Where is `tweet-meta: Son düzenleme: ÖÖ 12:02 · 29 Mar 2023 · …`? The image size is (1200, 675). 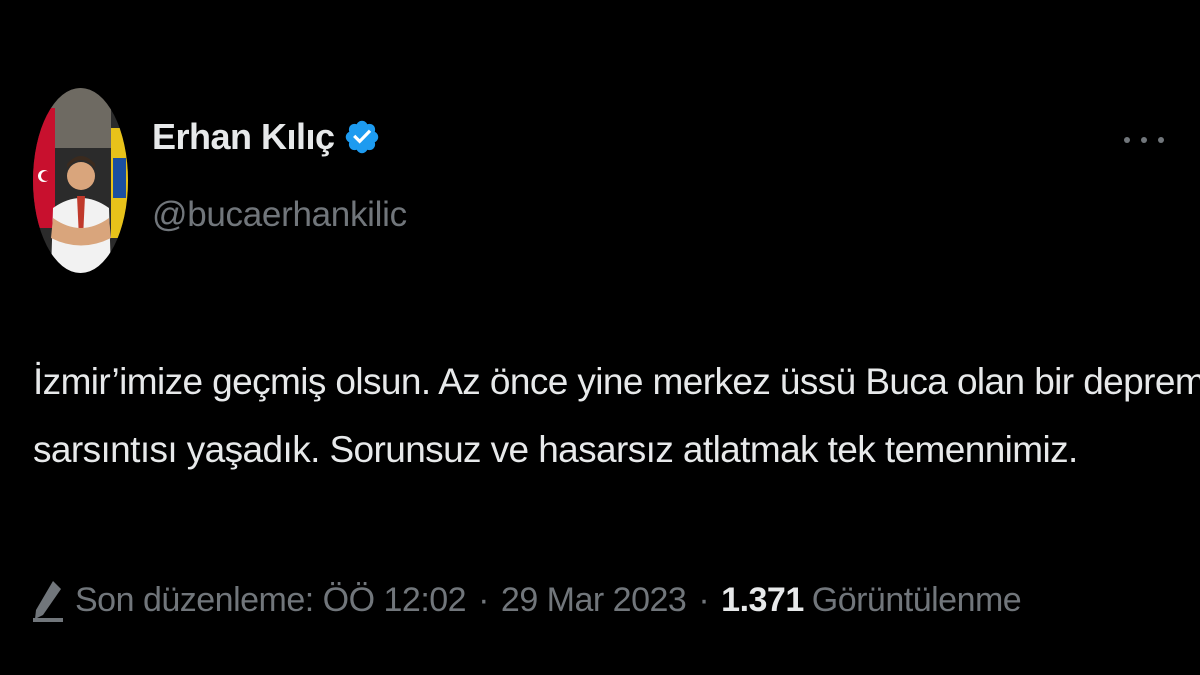
tweet-meta: Son düzenleme: ÖÖ 12:02 · 29 Mar 2023 · … is located at coordinates (527, 600).